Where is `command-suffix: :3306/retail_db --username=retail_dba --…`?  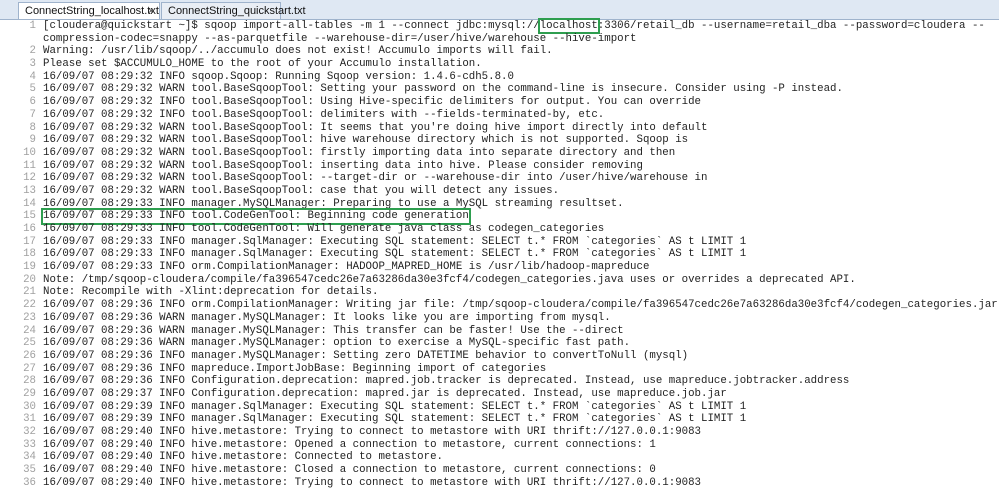
command-suffix: :3306/retail_db --username=retail_dba --… is located at coordinates (791, 26).